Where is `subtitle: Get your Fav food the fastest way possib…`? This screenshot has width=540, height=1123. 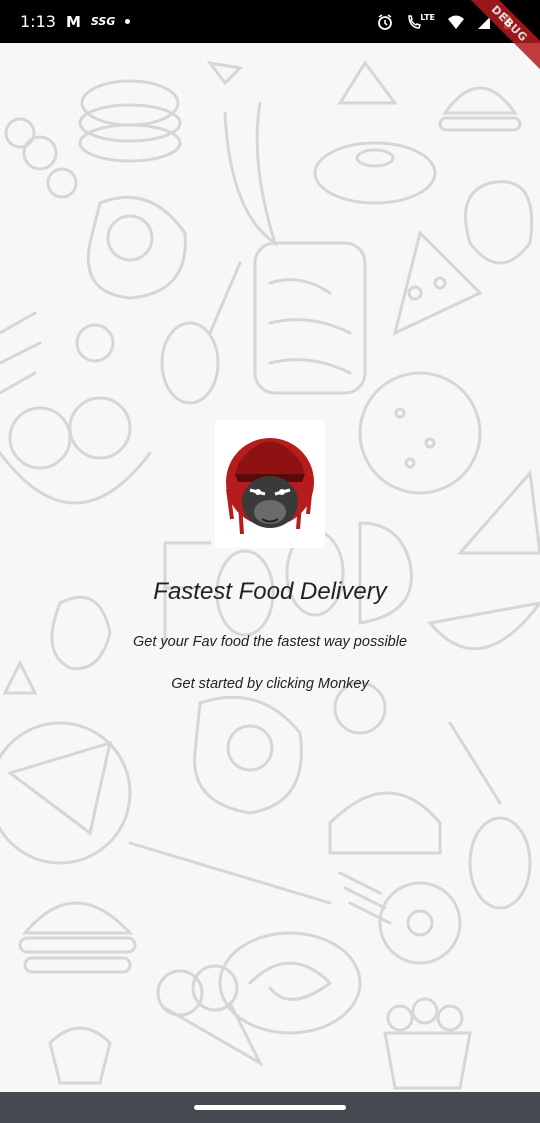 subtitle: Get your Fav food the fastest way possib… is located at coordinates (270, 642).